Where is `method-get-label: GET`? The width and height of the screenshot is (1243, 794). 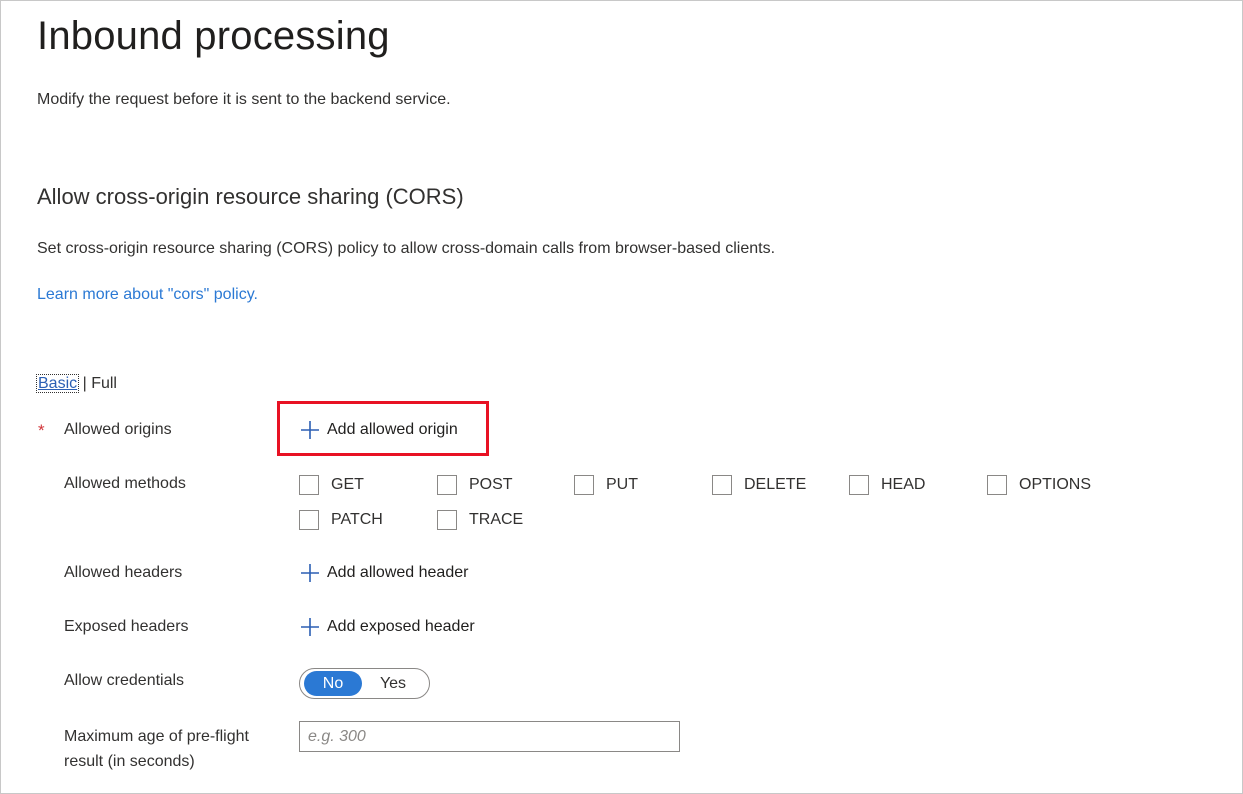 method-get-label: GET is located at coordinates (347, 484).